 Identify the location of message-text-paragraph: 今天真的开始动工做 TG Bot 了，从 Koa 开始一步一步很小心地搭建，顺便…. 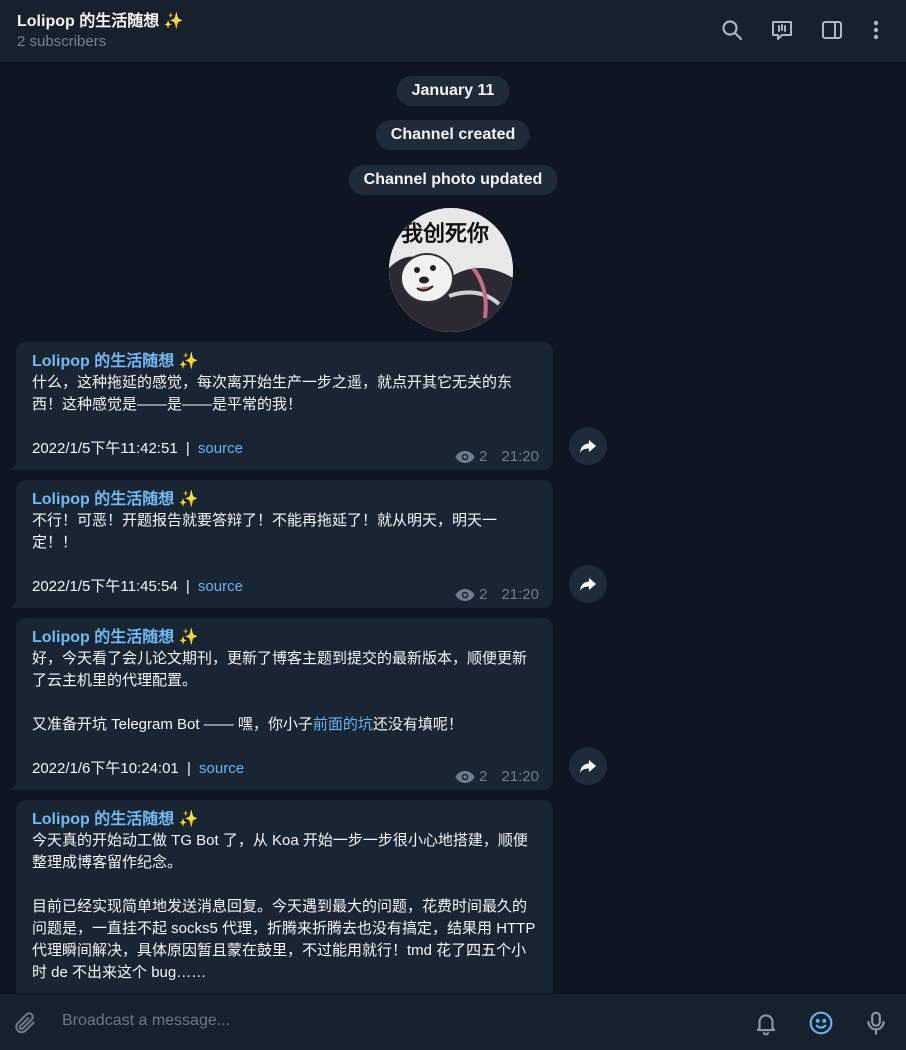
(280, 851).